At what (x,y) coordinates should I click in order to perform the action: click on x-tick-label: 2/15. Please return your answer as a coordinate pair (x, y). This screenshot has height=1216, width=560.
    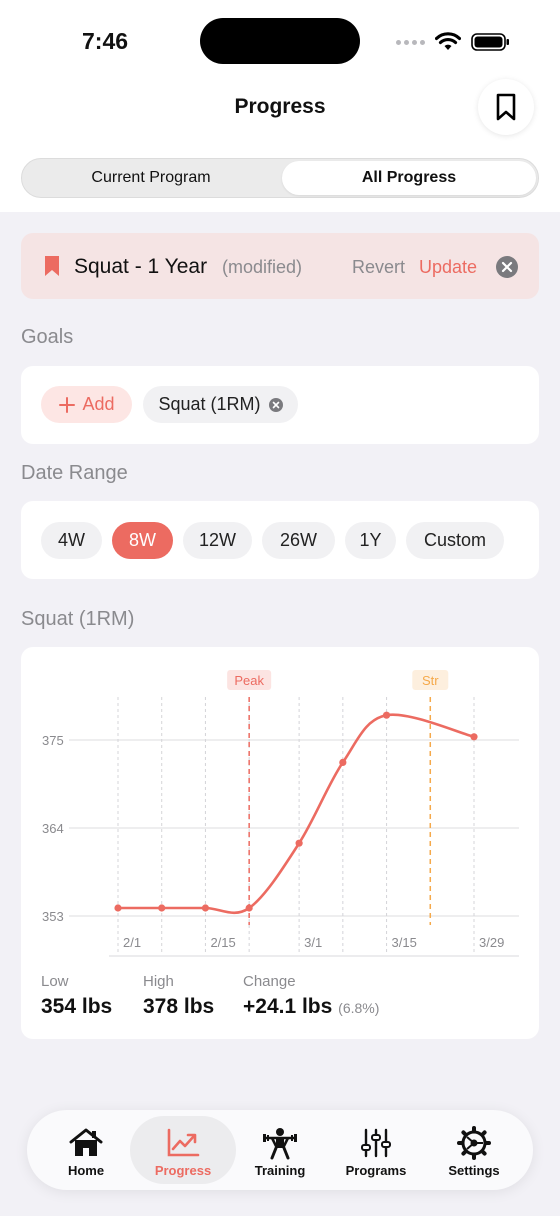
    Looking at the image, I should click on (222, 942).